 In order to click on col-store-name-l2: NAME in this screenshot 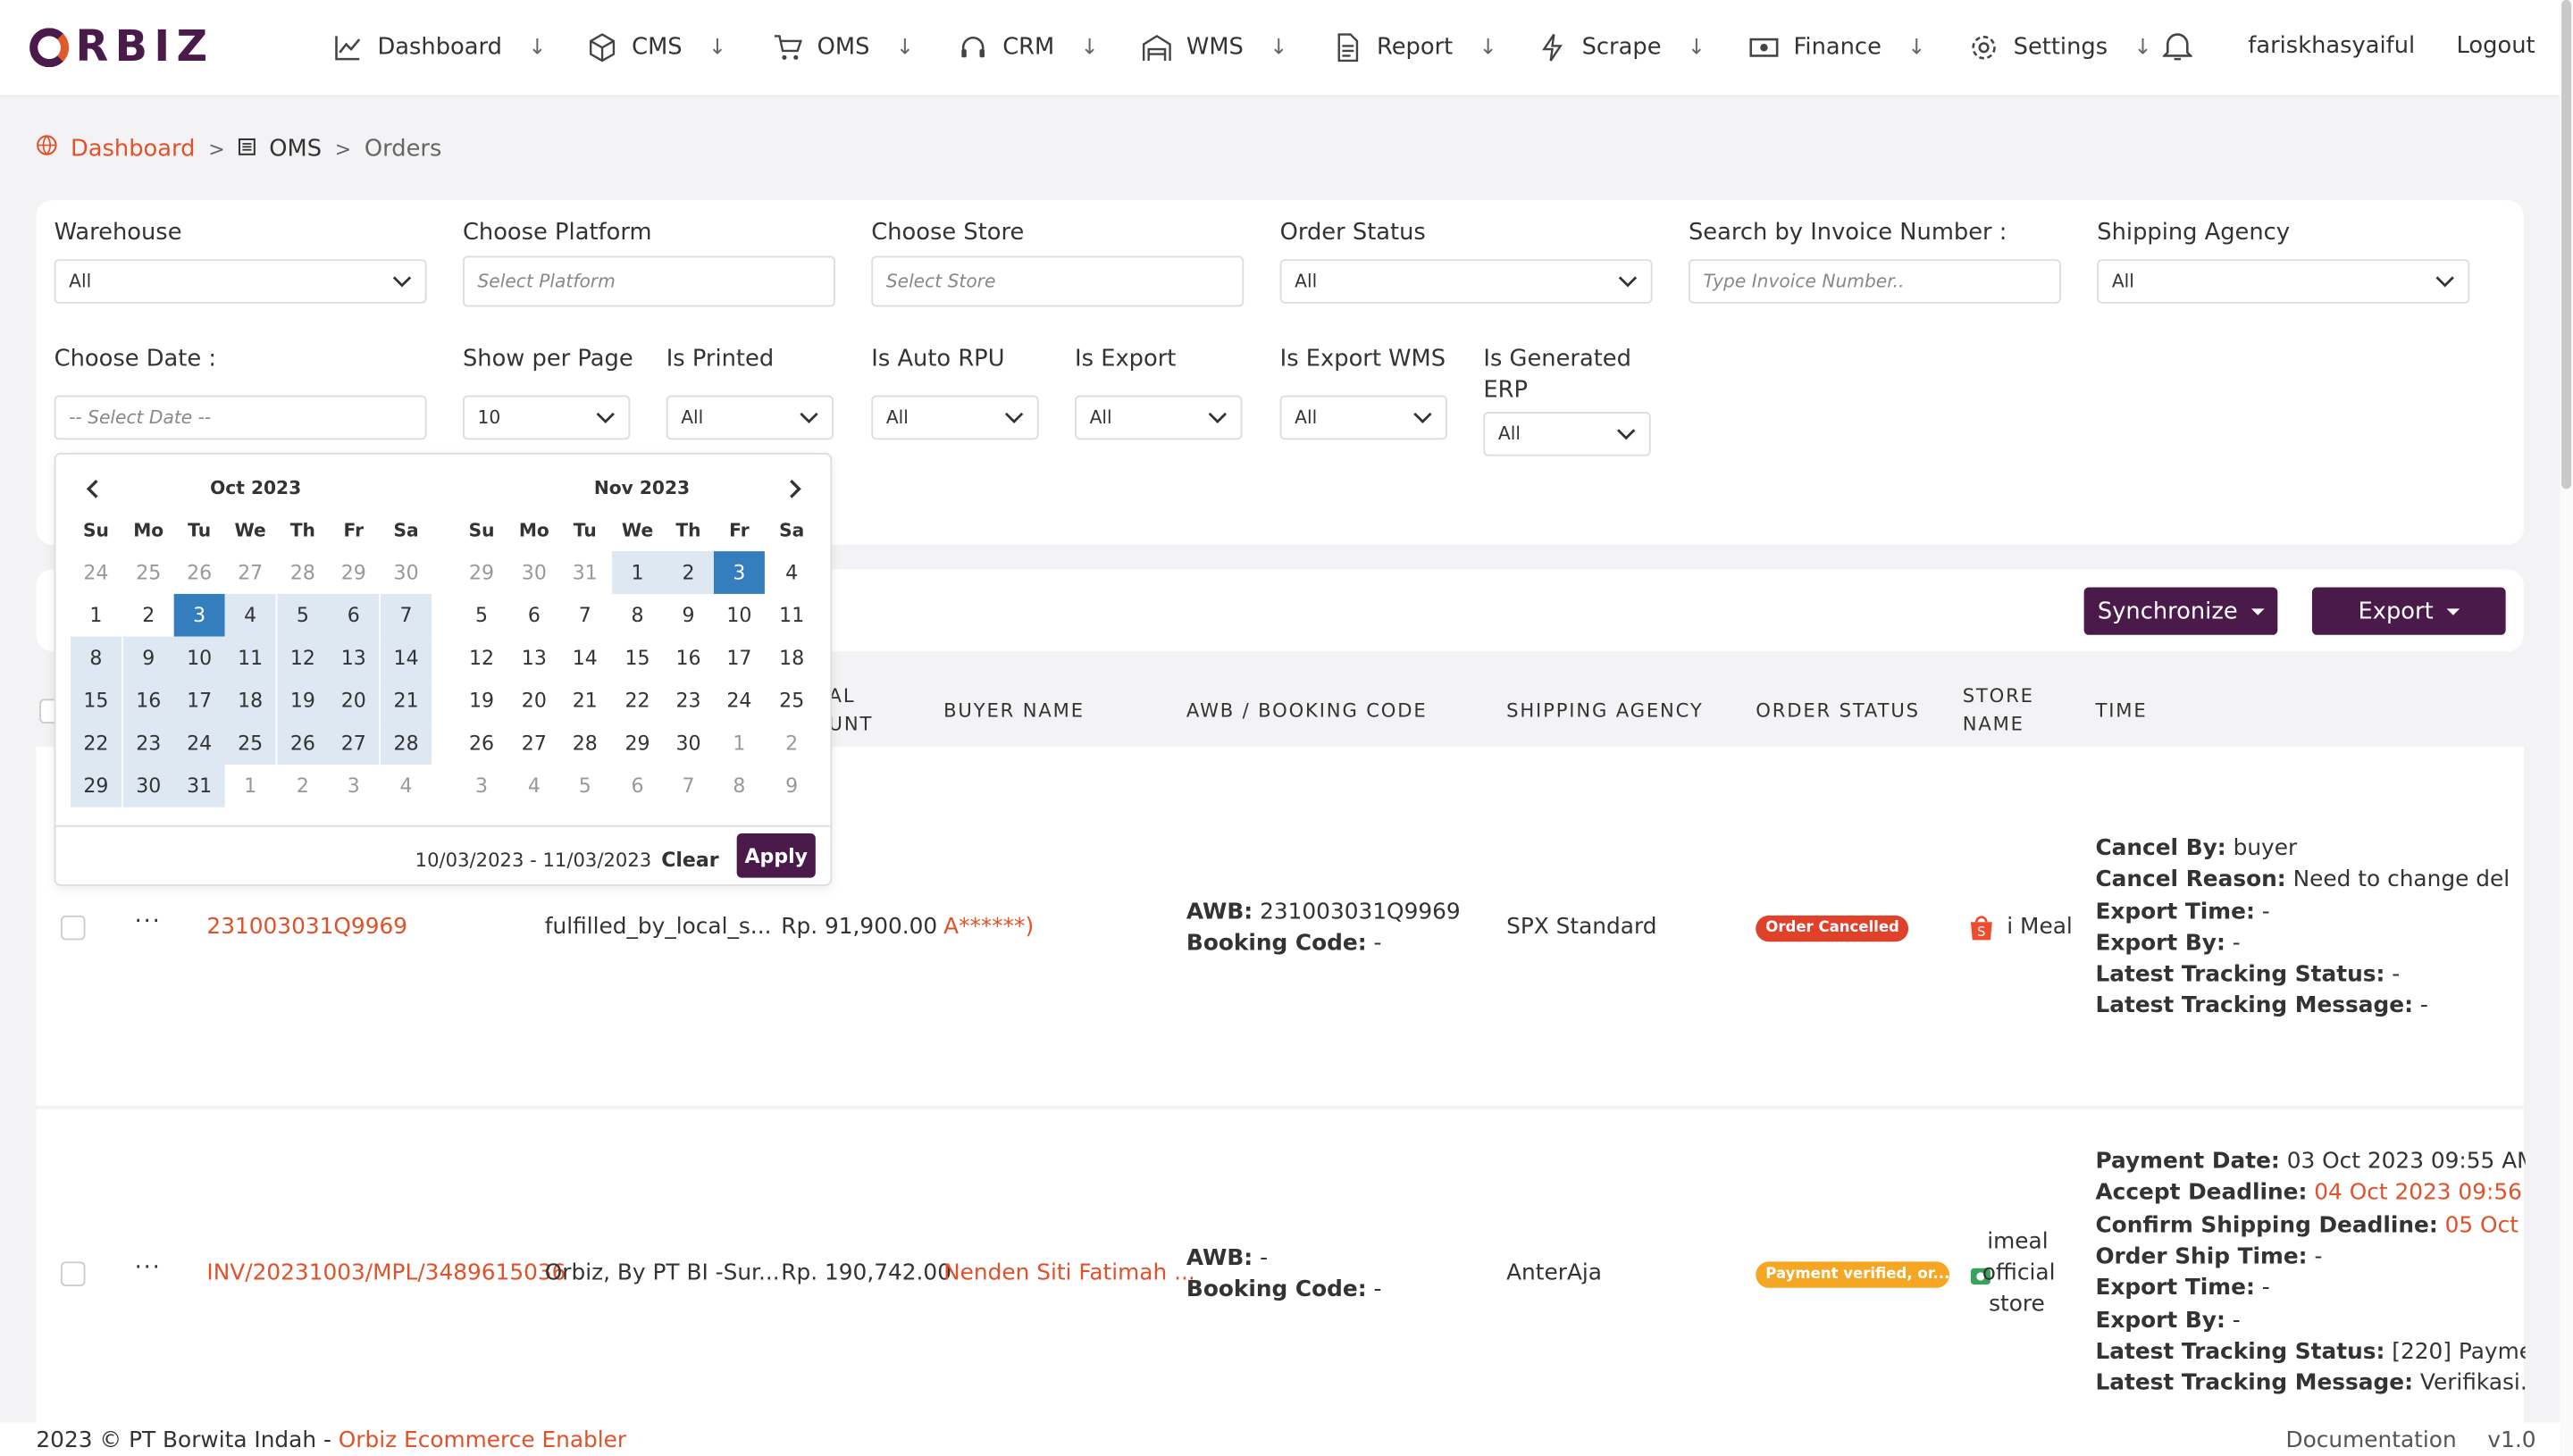, I will do `click(1993, 724)`.